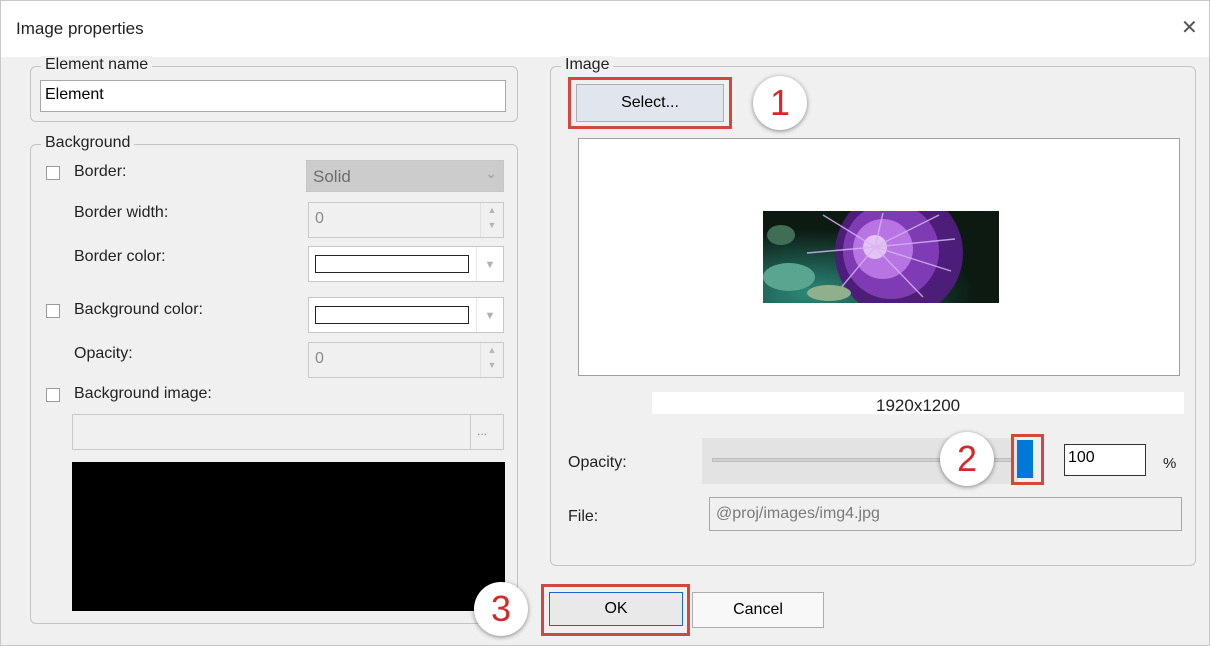 The image size is (1210, 646). Describe the element at coordinates (758, 610) in the screenshot. I see `cancel-button: Cancel` at that location.